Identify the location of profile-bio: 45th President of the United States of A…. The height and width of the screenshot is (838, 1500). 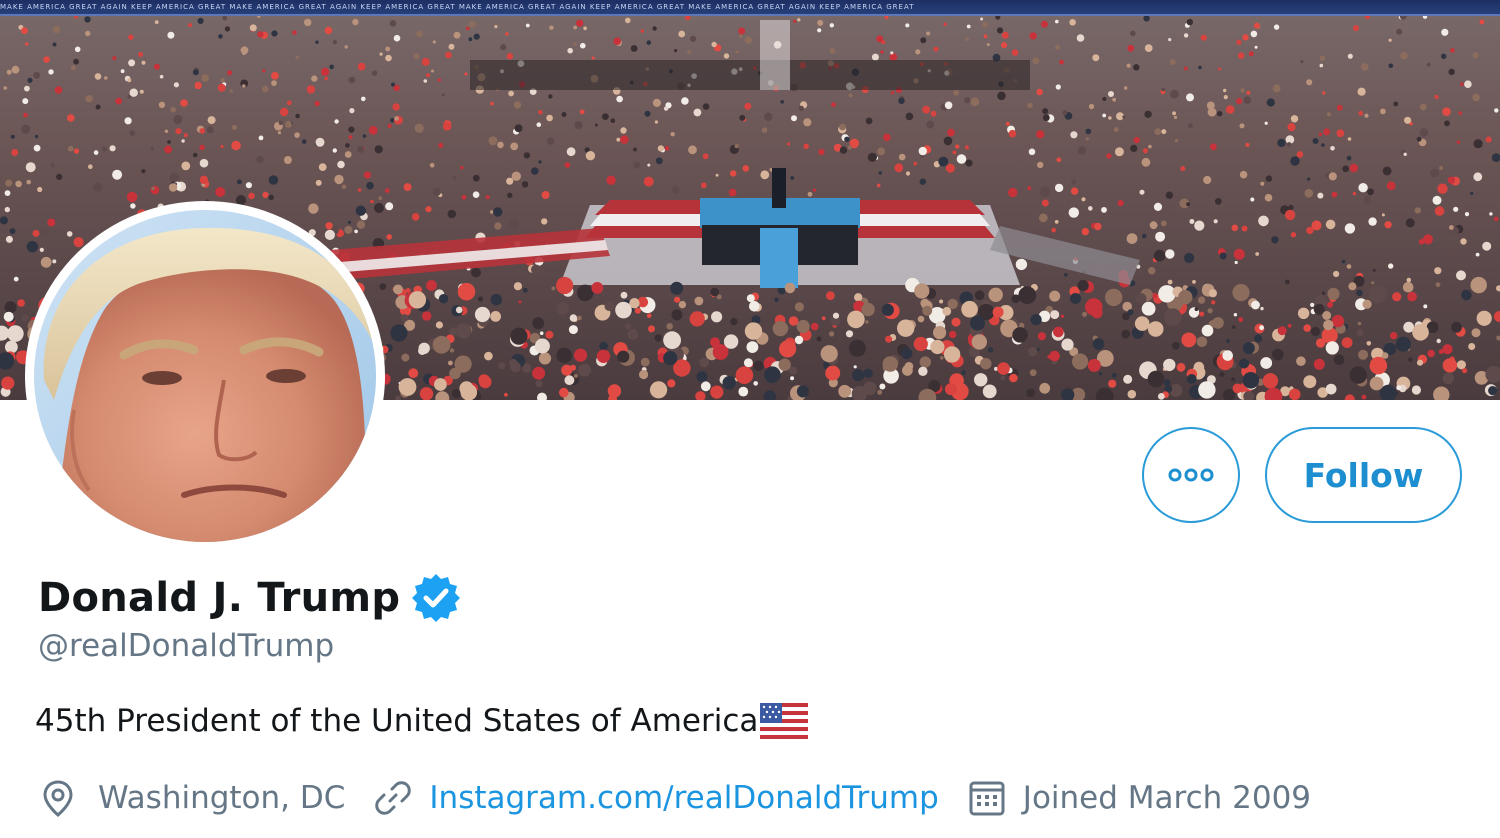
(422, 721).